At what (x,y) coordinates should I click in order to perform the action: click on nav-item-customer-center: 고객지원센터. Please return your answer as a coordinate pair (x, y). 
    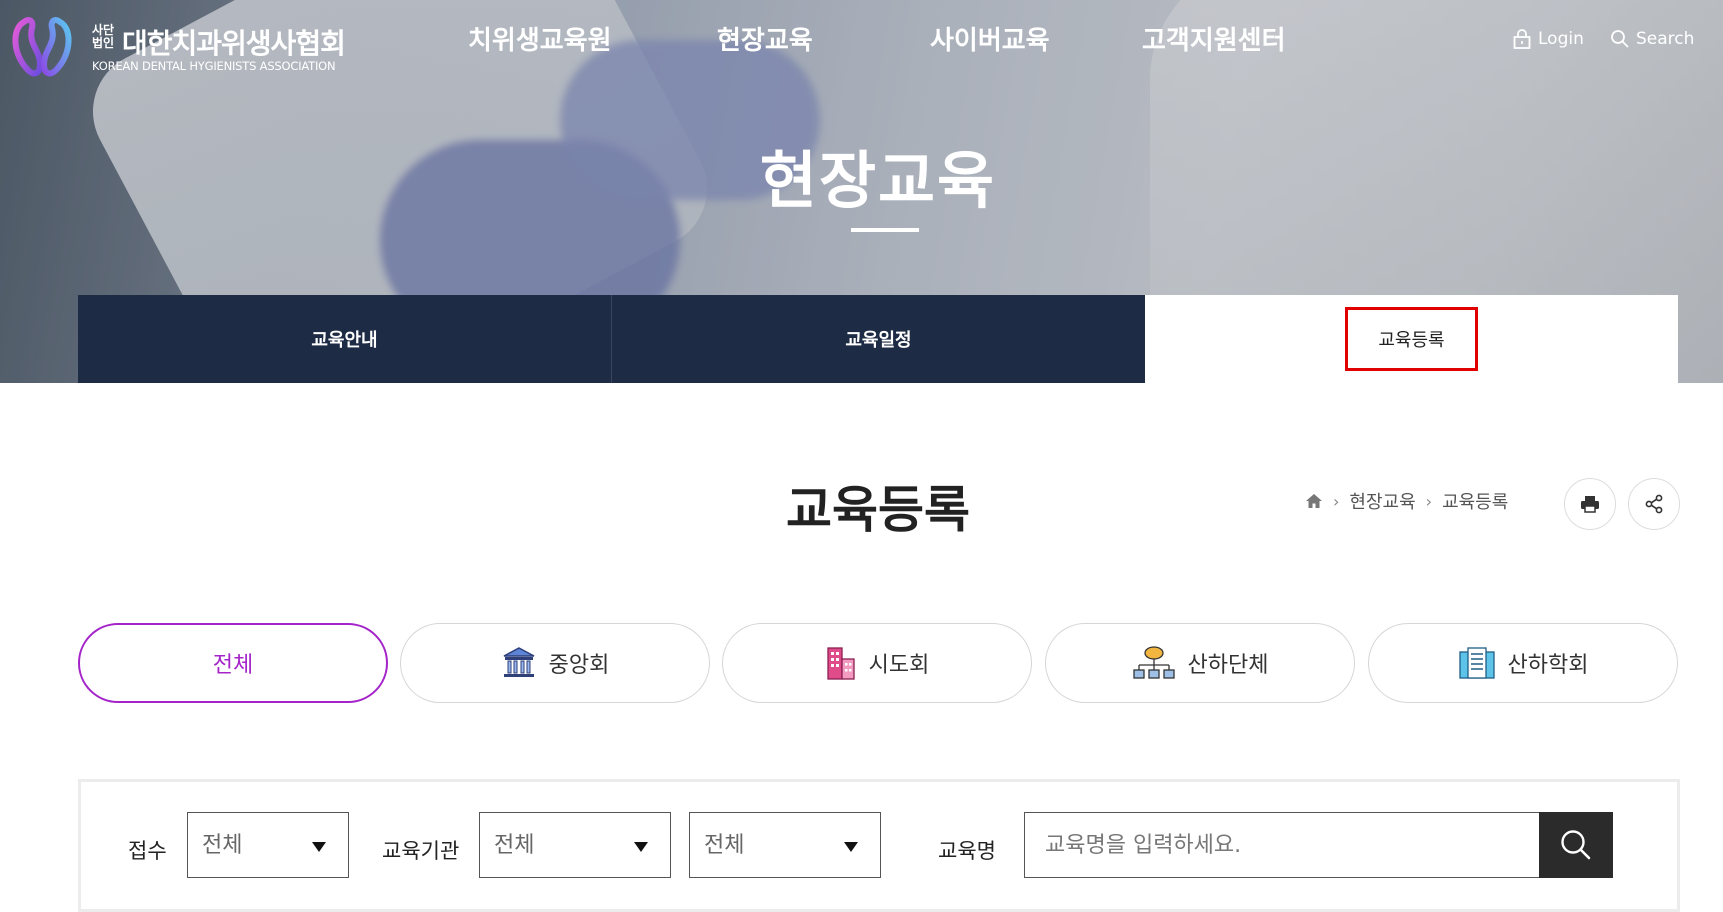
    Looking at the image, I should click on (1214, 38).